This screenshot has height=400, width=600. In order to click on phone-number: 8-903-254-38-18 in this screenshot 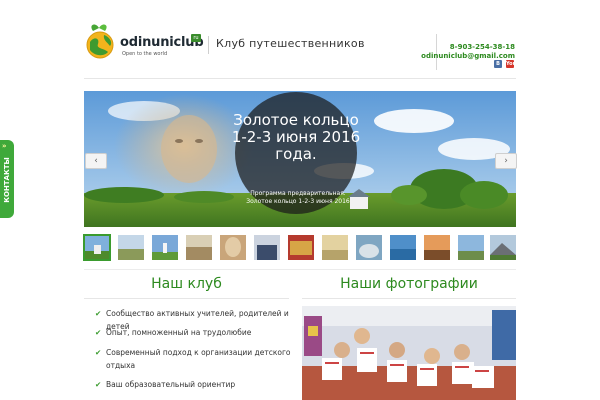, I will do `click(482, 47)`.